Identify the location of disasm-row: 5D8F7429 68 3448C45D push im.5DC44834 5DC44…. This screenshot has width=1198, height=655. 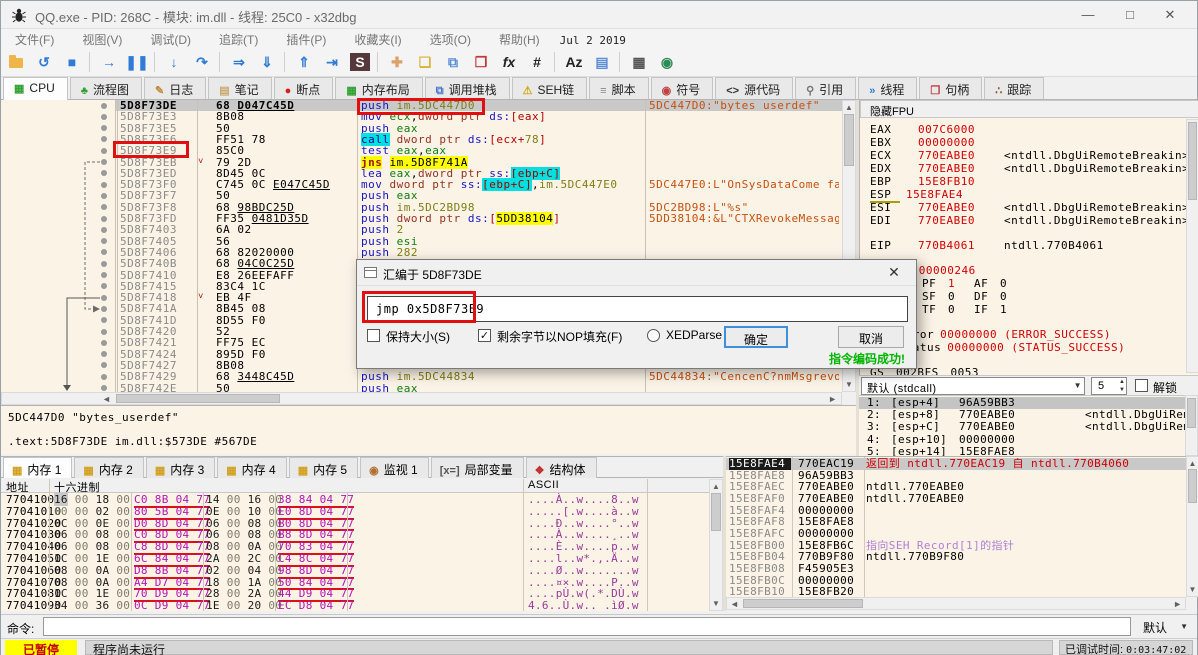
(421, 377).